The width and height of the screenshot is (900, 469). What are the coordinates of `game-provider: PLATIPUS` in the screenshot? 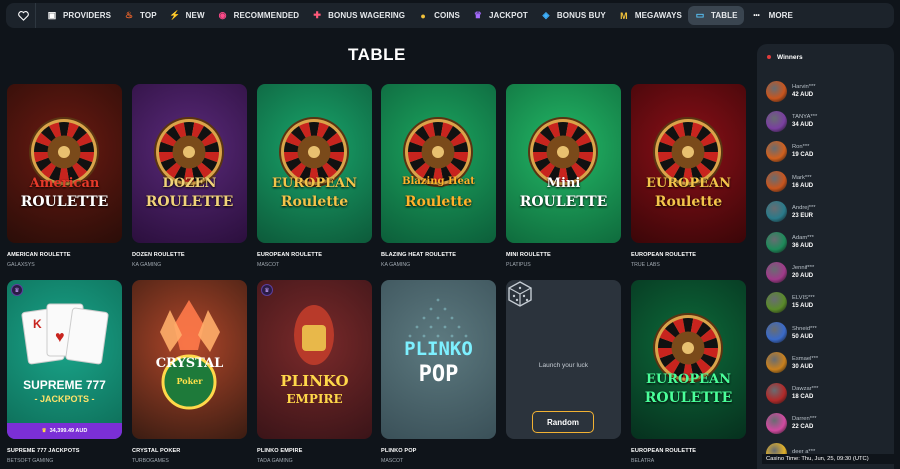 It's located at (563, 265).